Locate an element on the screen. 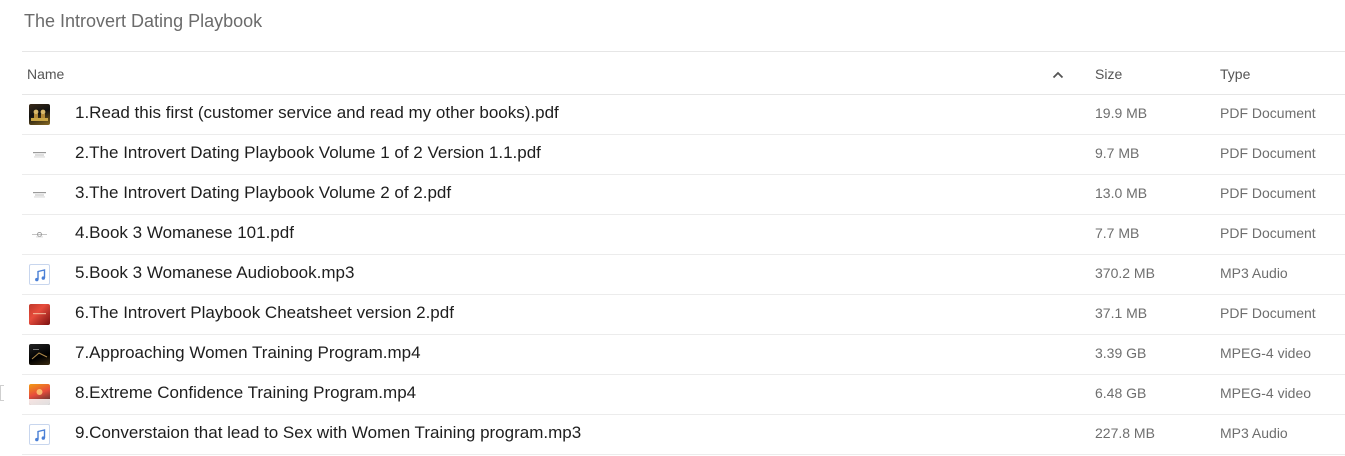 The image size is (1345, 456). file-name: 4.Book 3 Womanese 101.pdf is located at coordinates (184, 233).